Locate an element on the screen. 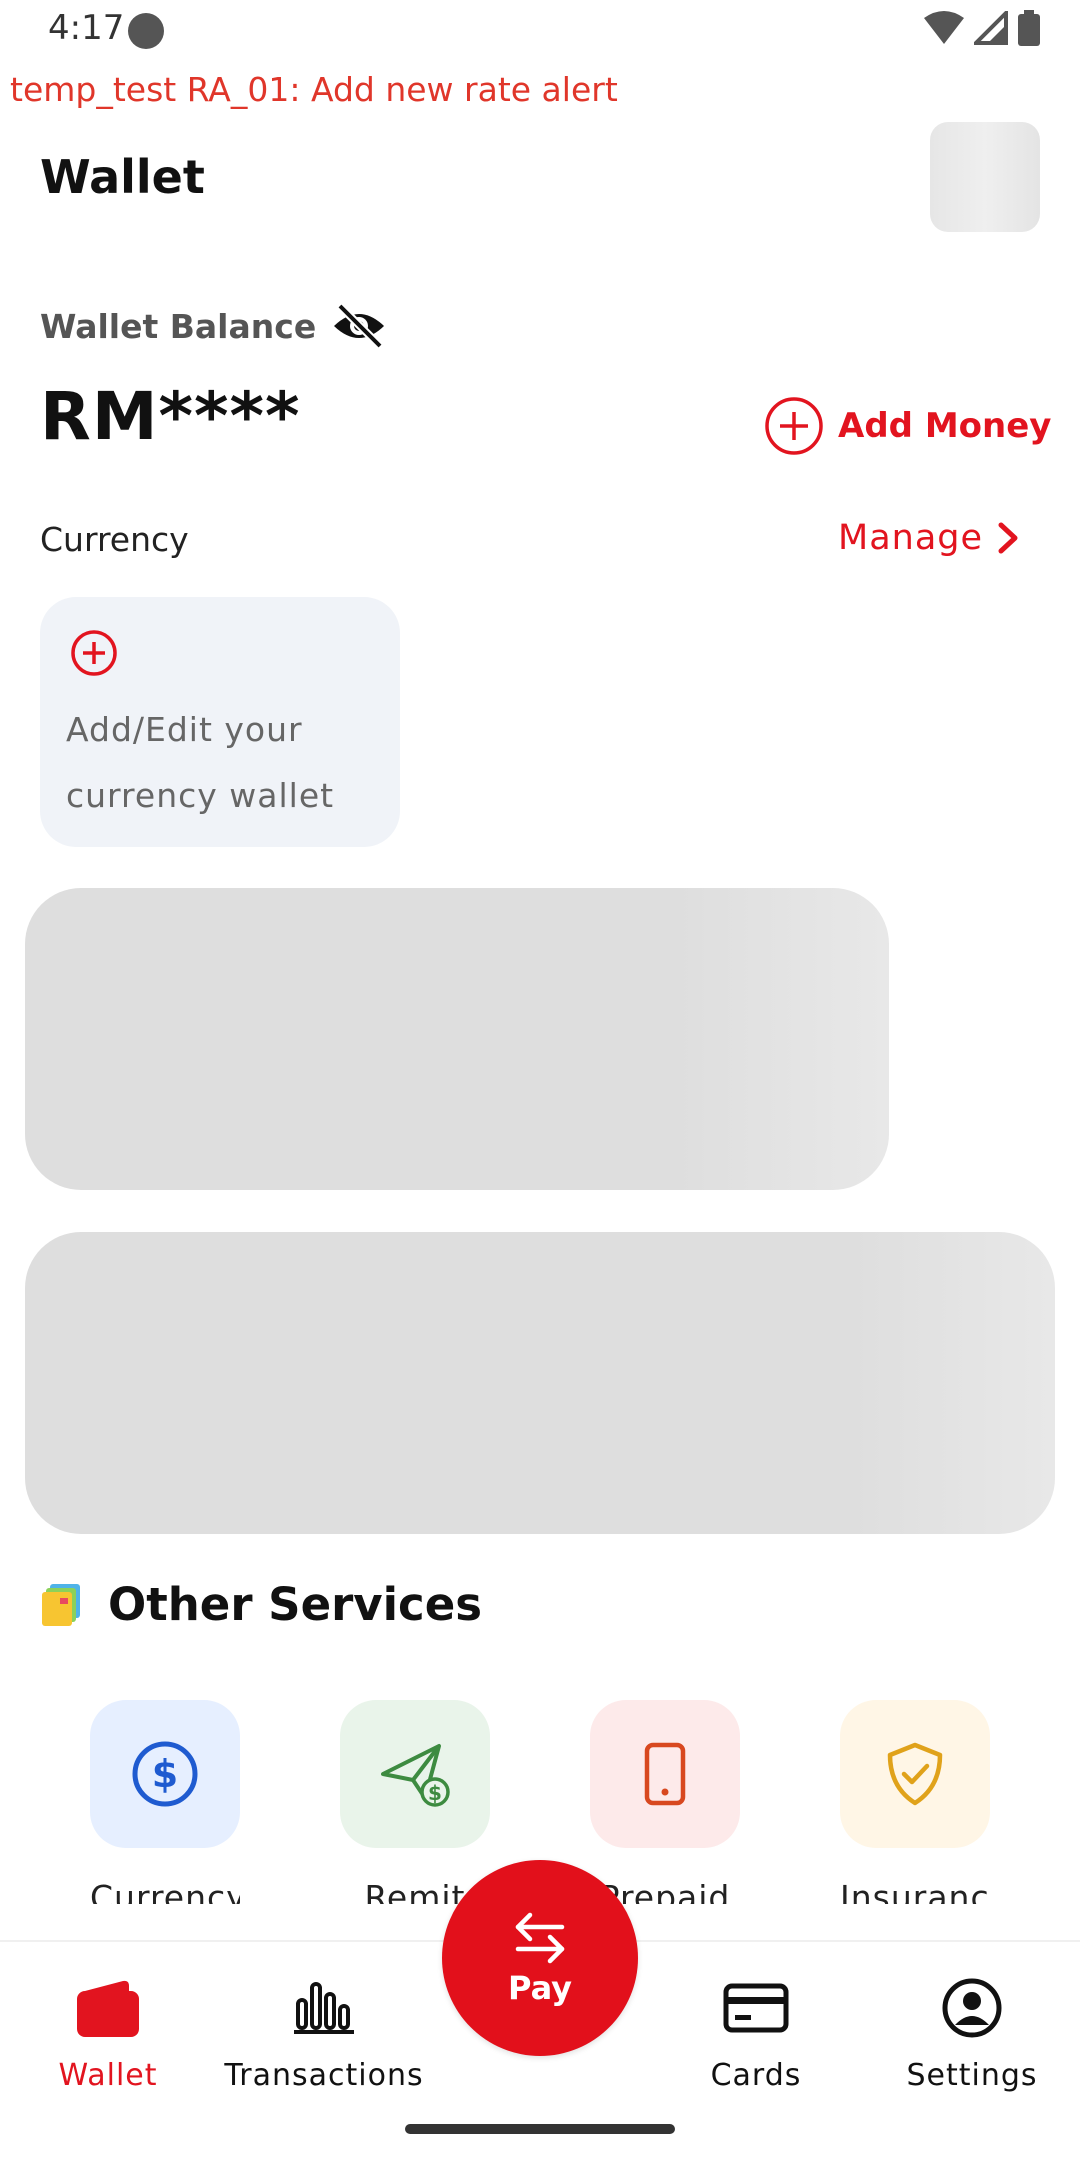  service-label: Currency is located at coordinates (165, 1891).